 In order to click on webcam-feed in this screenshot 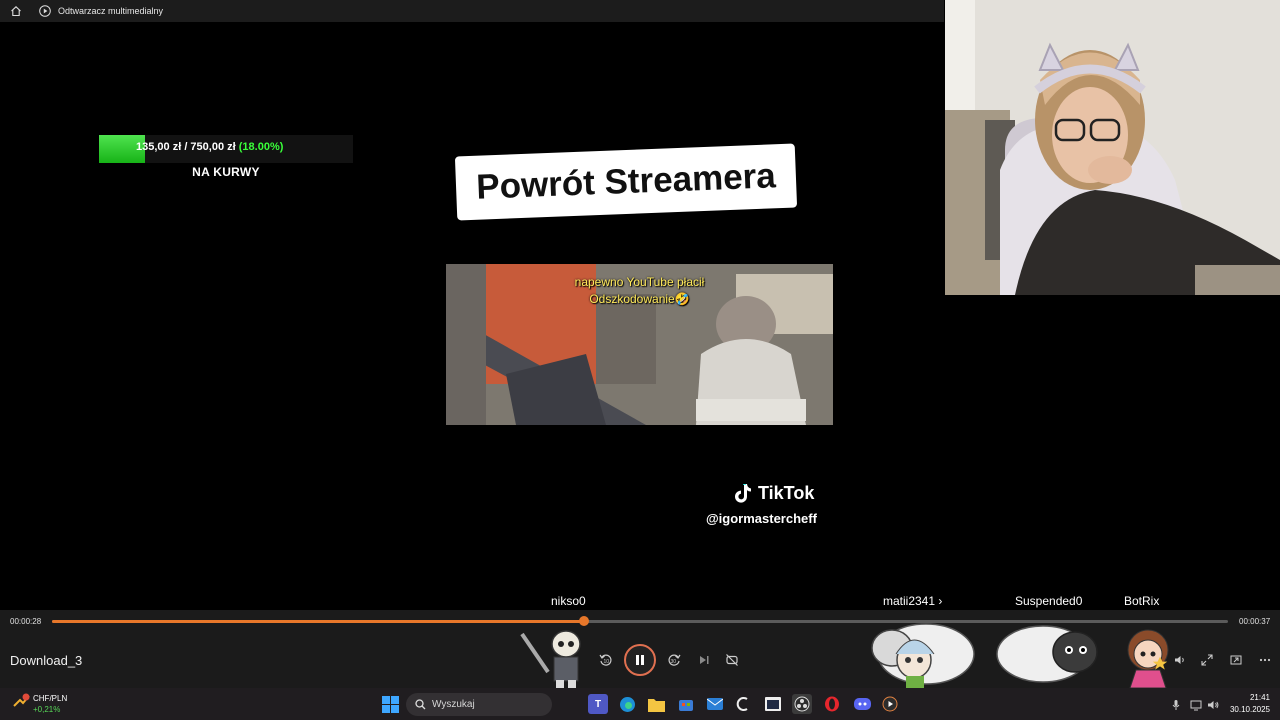, I will do `click(1112, 147)`.